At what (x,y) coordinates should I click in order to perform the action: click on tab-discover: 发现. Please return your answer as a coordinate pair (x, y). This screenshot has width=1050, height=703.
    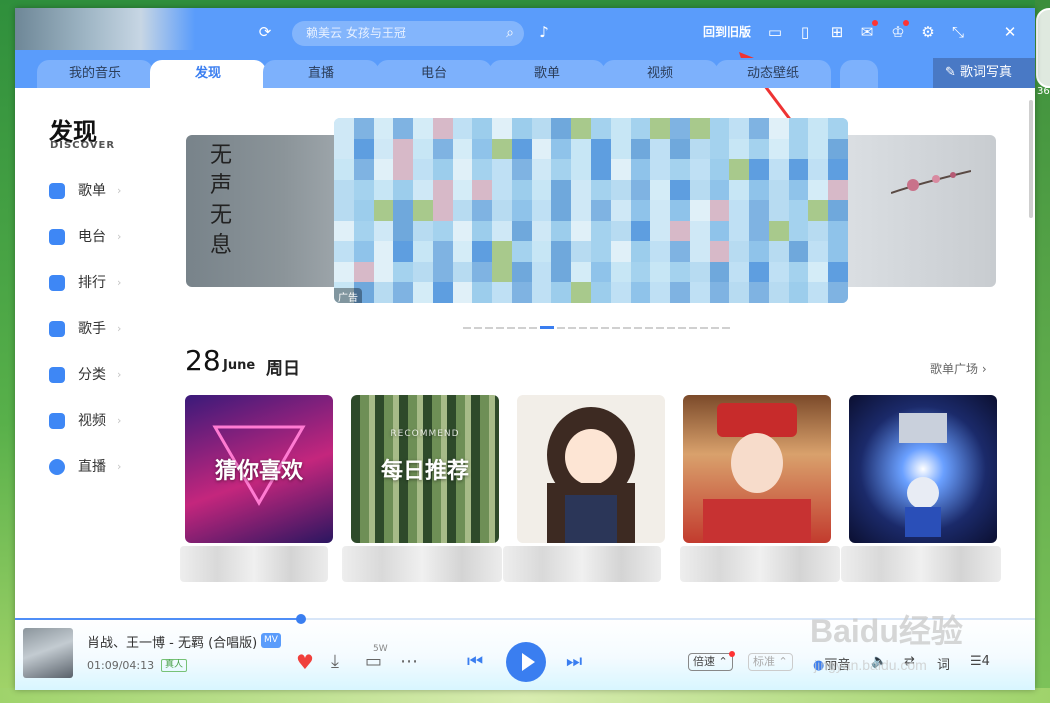
    Looking at the image, I should click on (208, 74).